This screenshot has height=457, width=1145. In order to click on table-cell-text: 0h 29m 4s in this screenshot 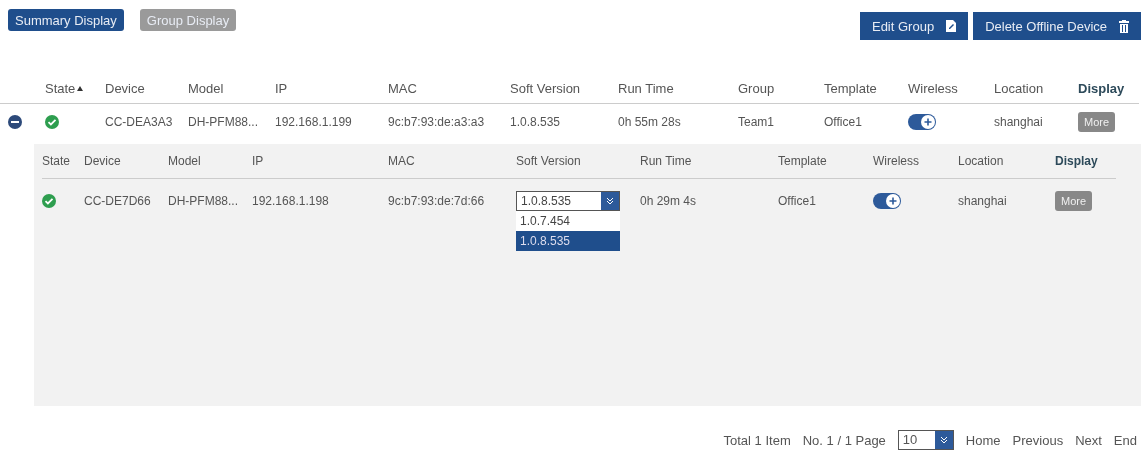, I will do `click(669, 201)`.